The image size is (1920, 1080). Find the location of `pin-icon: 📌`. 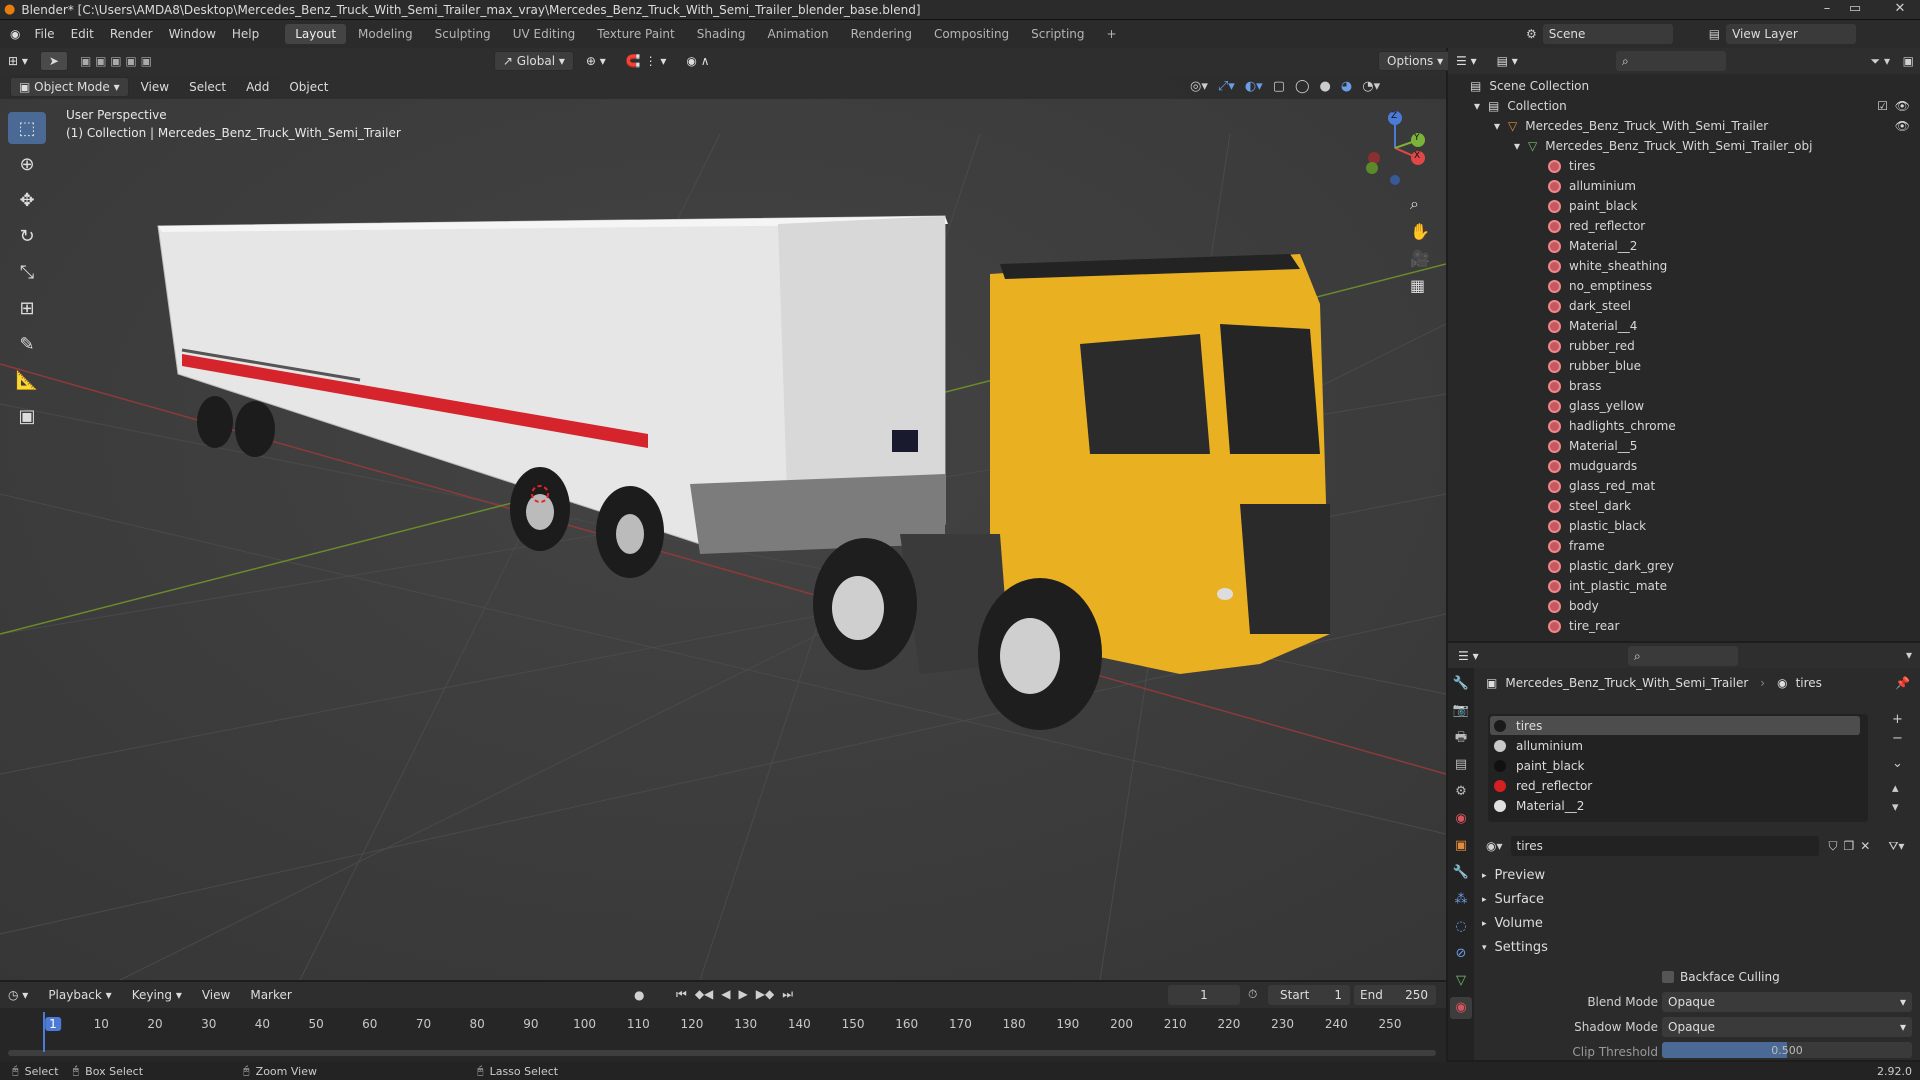

pin-icon: 📌 is located at coordinates (1902, 683).